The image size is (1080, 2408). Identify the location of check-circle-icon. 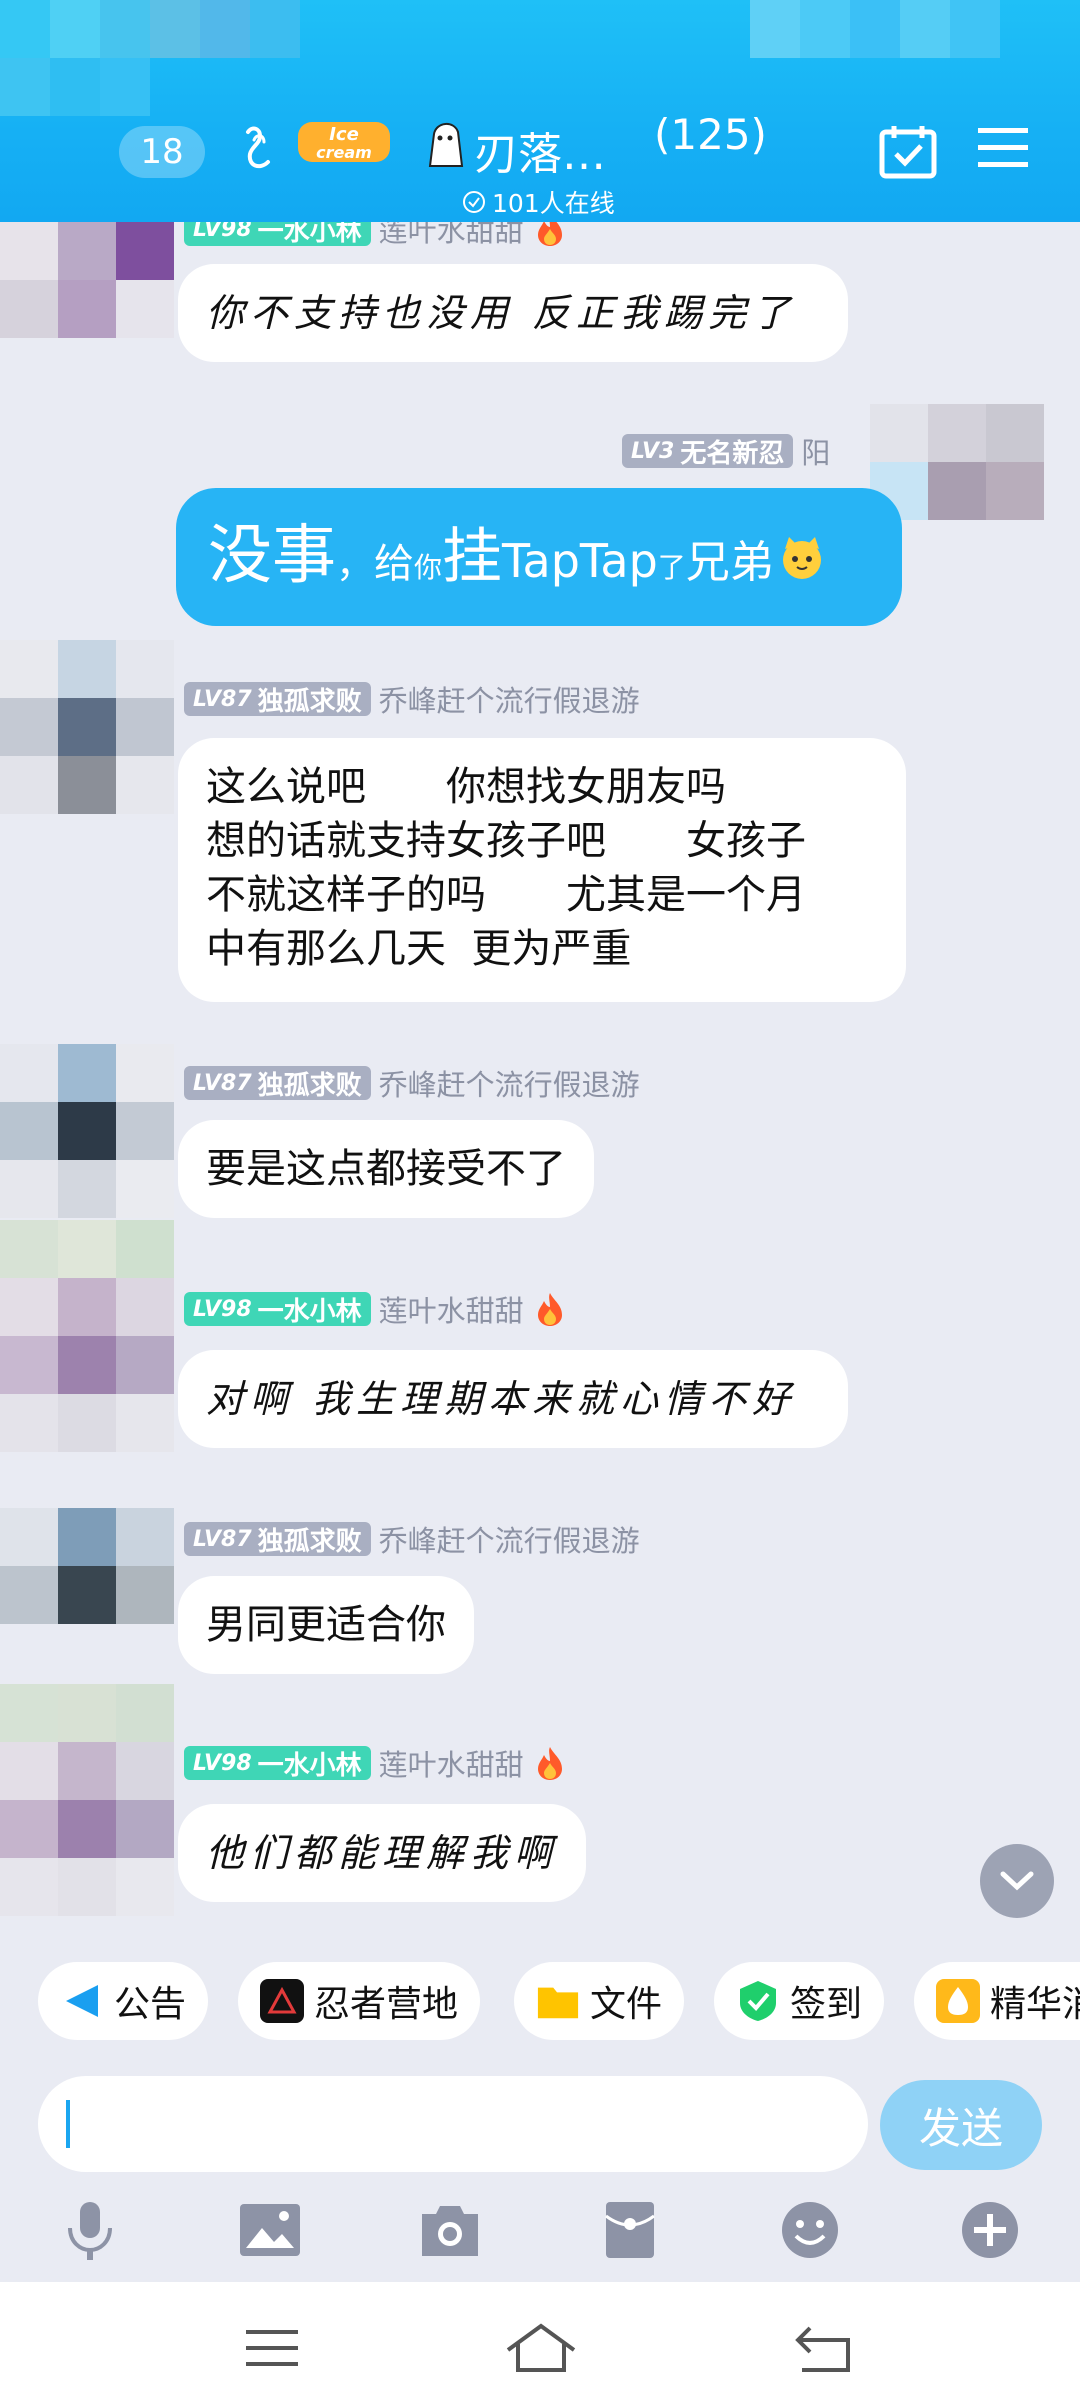
(474, 202).